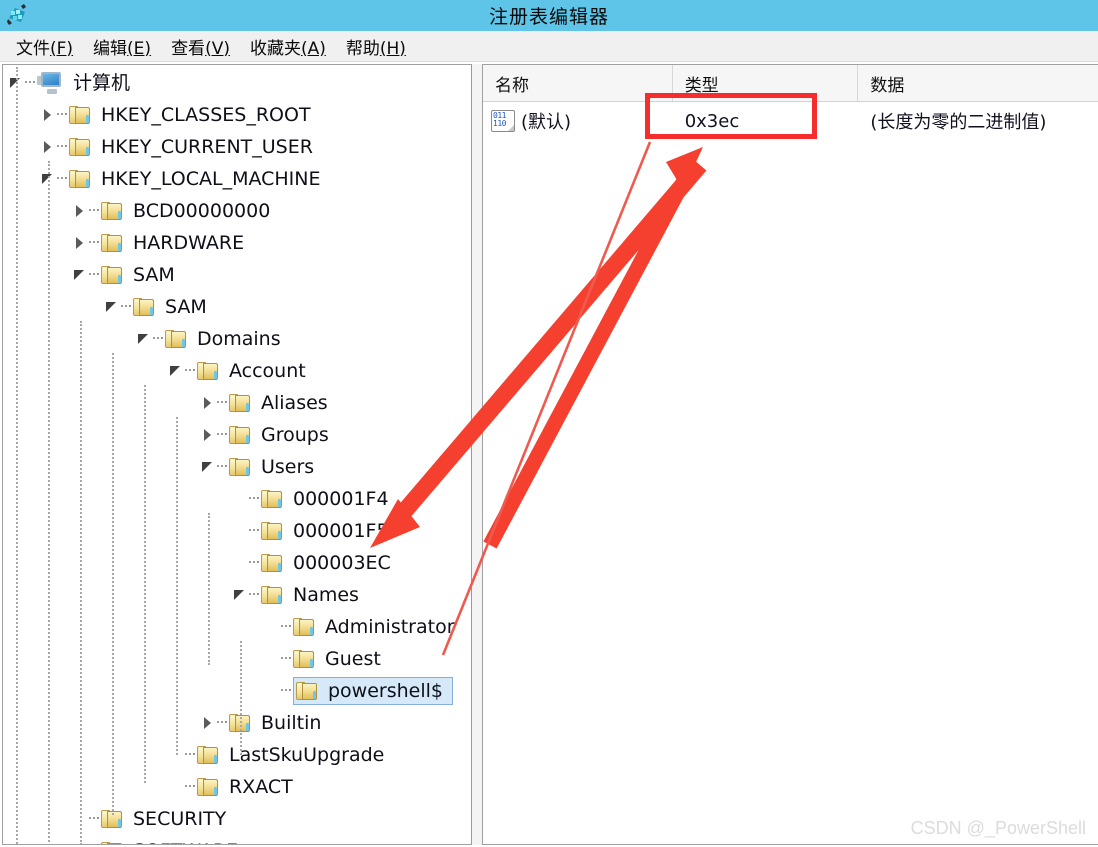 The height and width of the screenshot is (847, 1098). What do you see at coordinates (237, 787) in the screenshot?
I see `tree-item-rxact: RXACT` at bounding box center [237, 787].